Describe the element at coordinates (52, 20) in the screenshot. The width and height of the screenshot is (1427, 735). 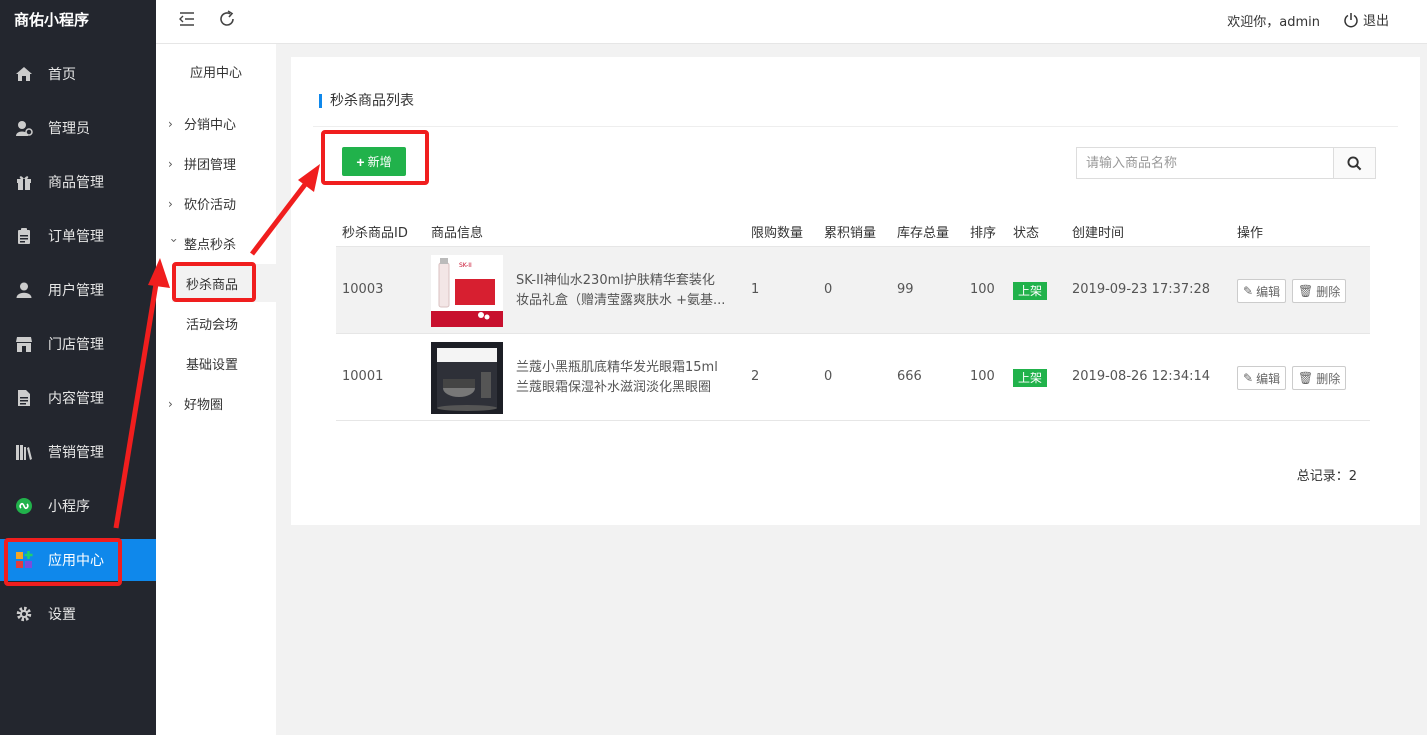
I see `app-brand: 商佑小程序` at that location.